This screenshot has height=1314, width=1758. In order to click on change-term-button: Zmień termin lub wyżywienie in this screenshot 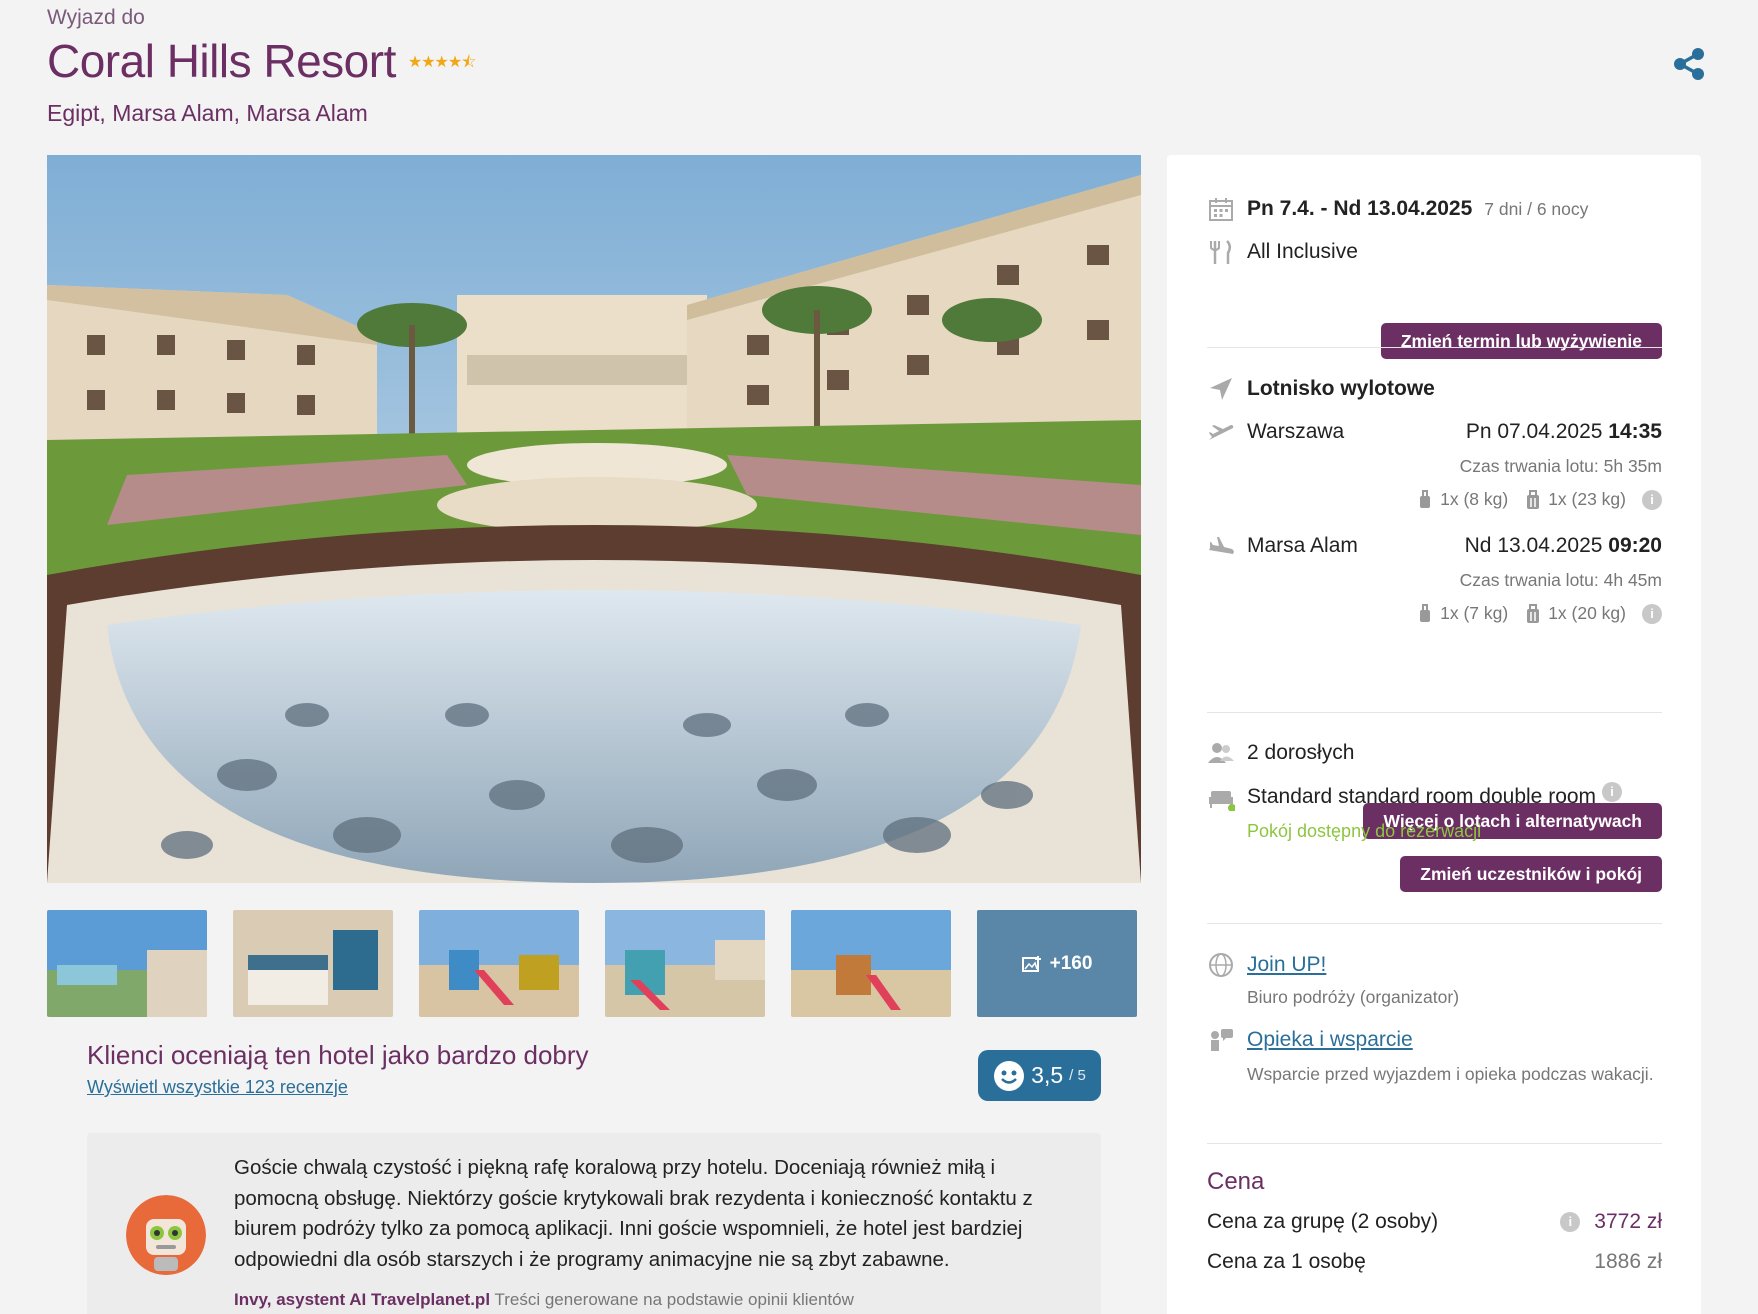, I will do `click(1521, 341)`.